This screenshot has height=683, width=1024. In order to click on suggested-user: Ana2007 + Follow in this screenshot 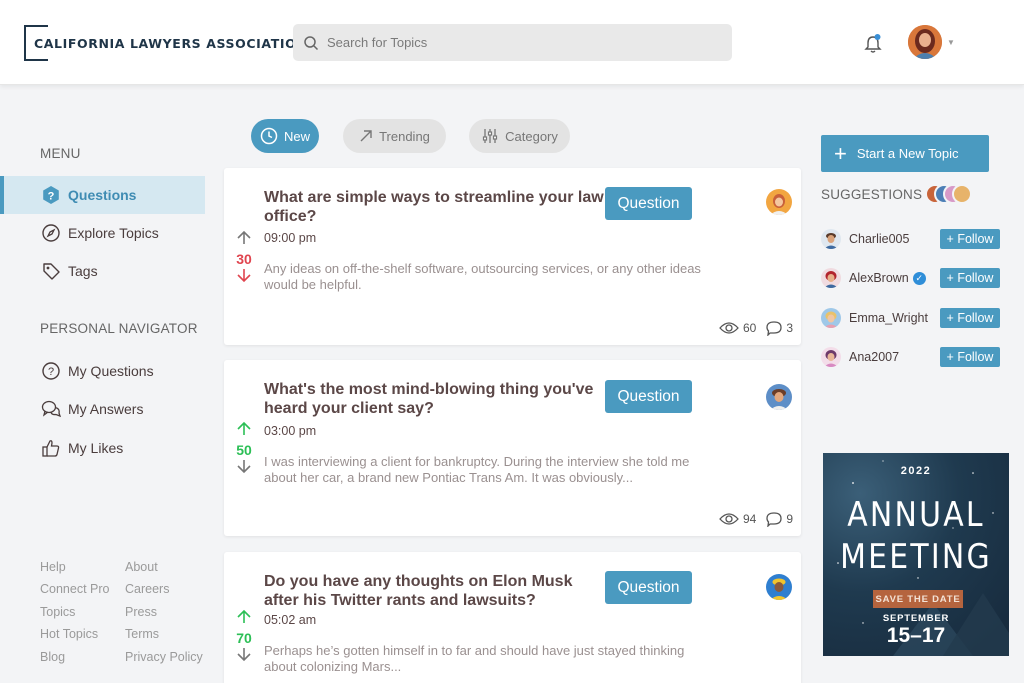, I will do `click(911, 357)`.